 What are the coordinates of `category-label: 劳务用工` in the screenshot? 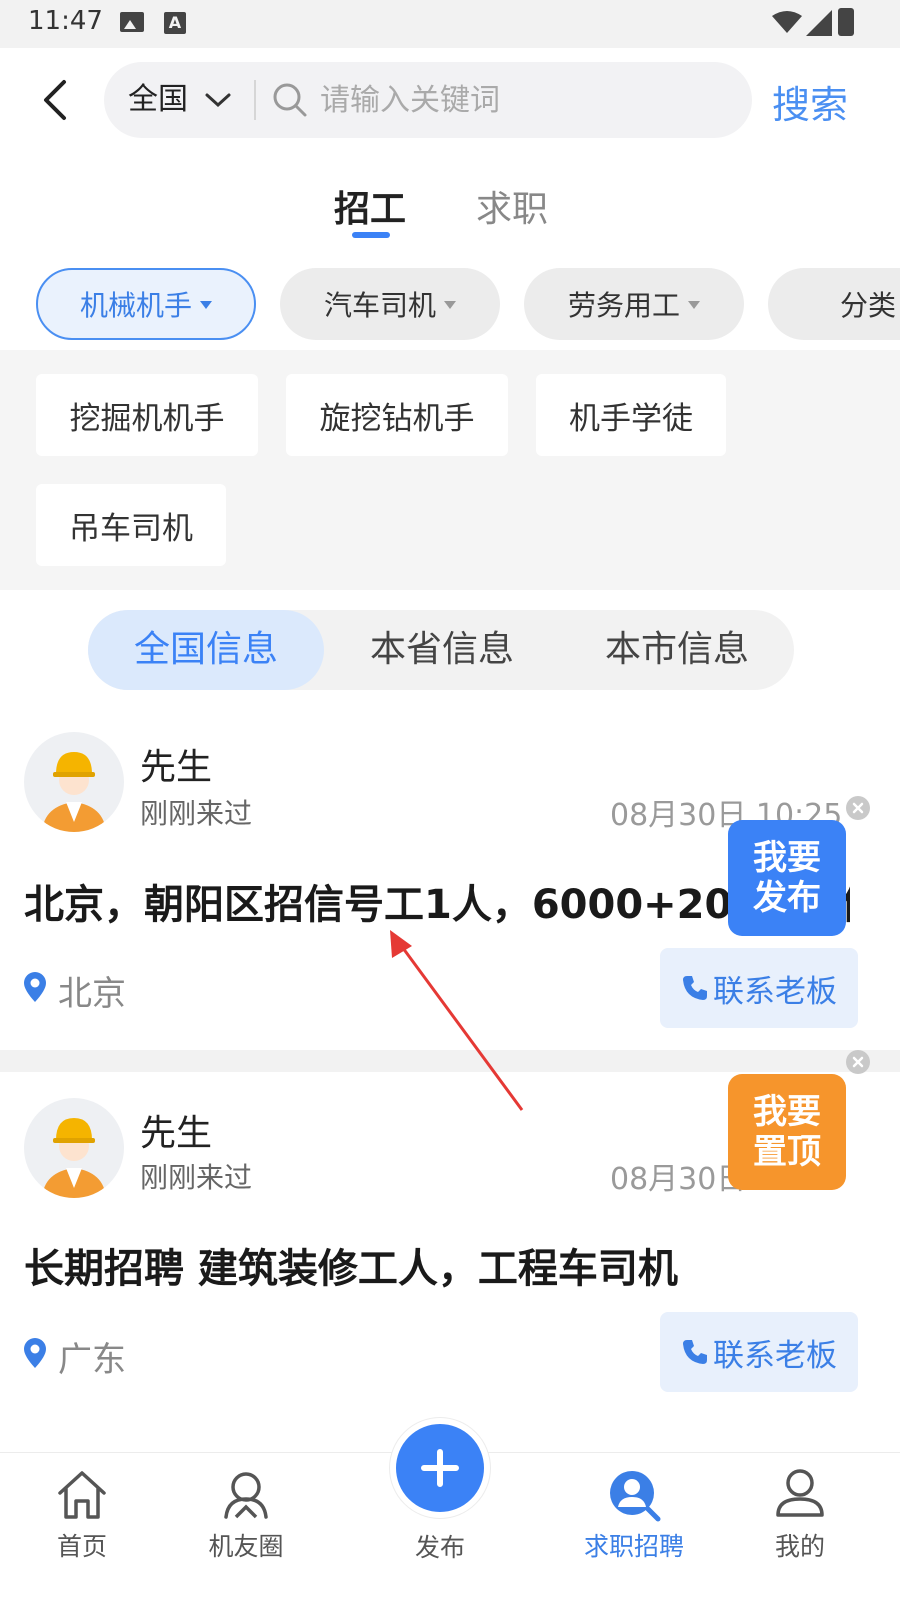 It's located at (623, 305).